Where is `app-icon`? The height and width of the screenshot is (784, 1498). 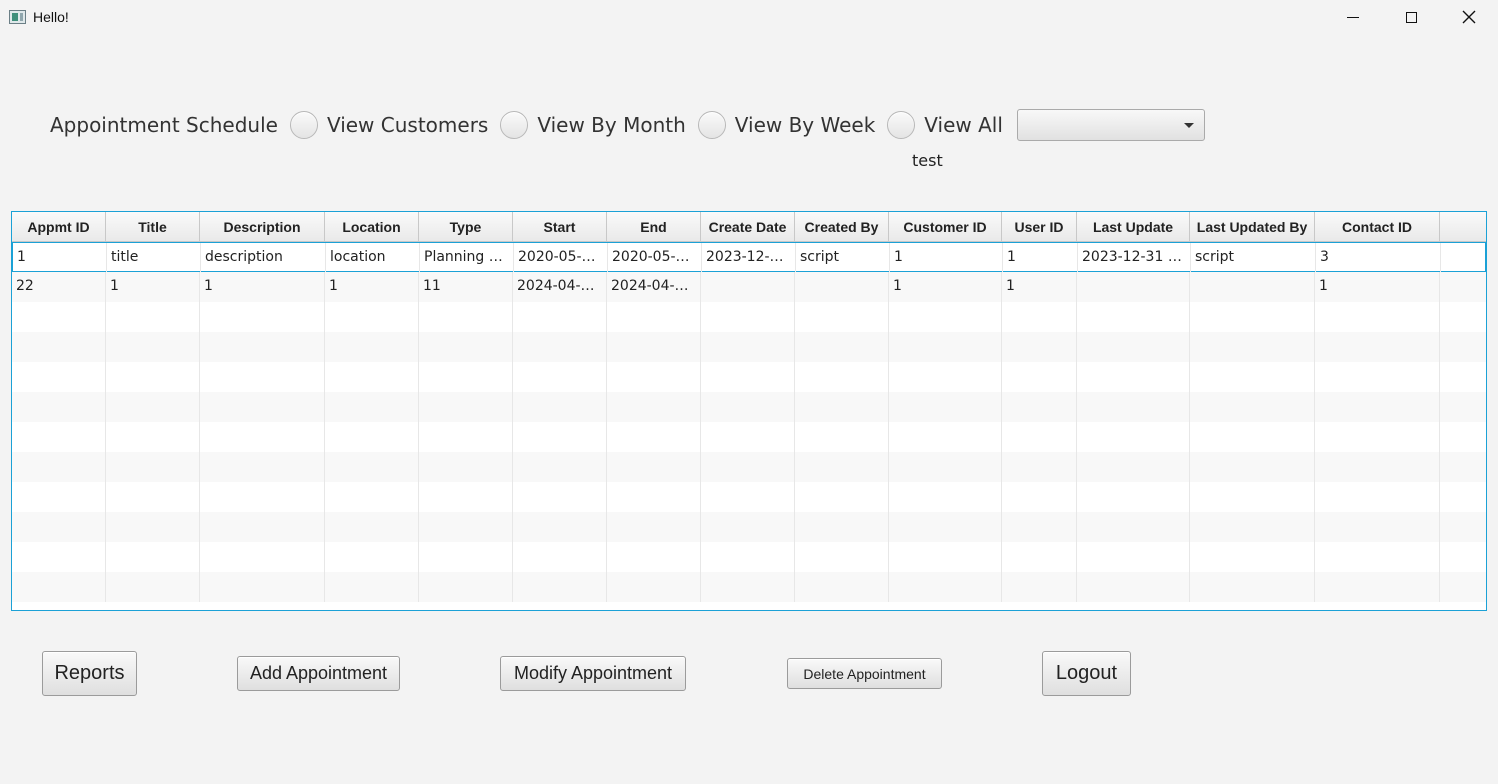
app-icon is located at coordinates (17, 17).